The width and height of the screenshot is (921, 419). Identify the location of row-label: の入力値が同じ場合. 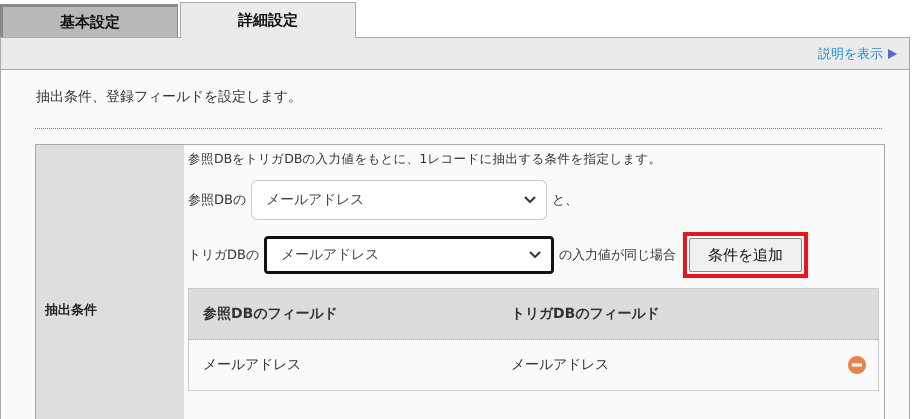
(617, 255).